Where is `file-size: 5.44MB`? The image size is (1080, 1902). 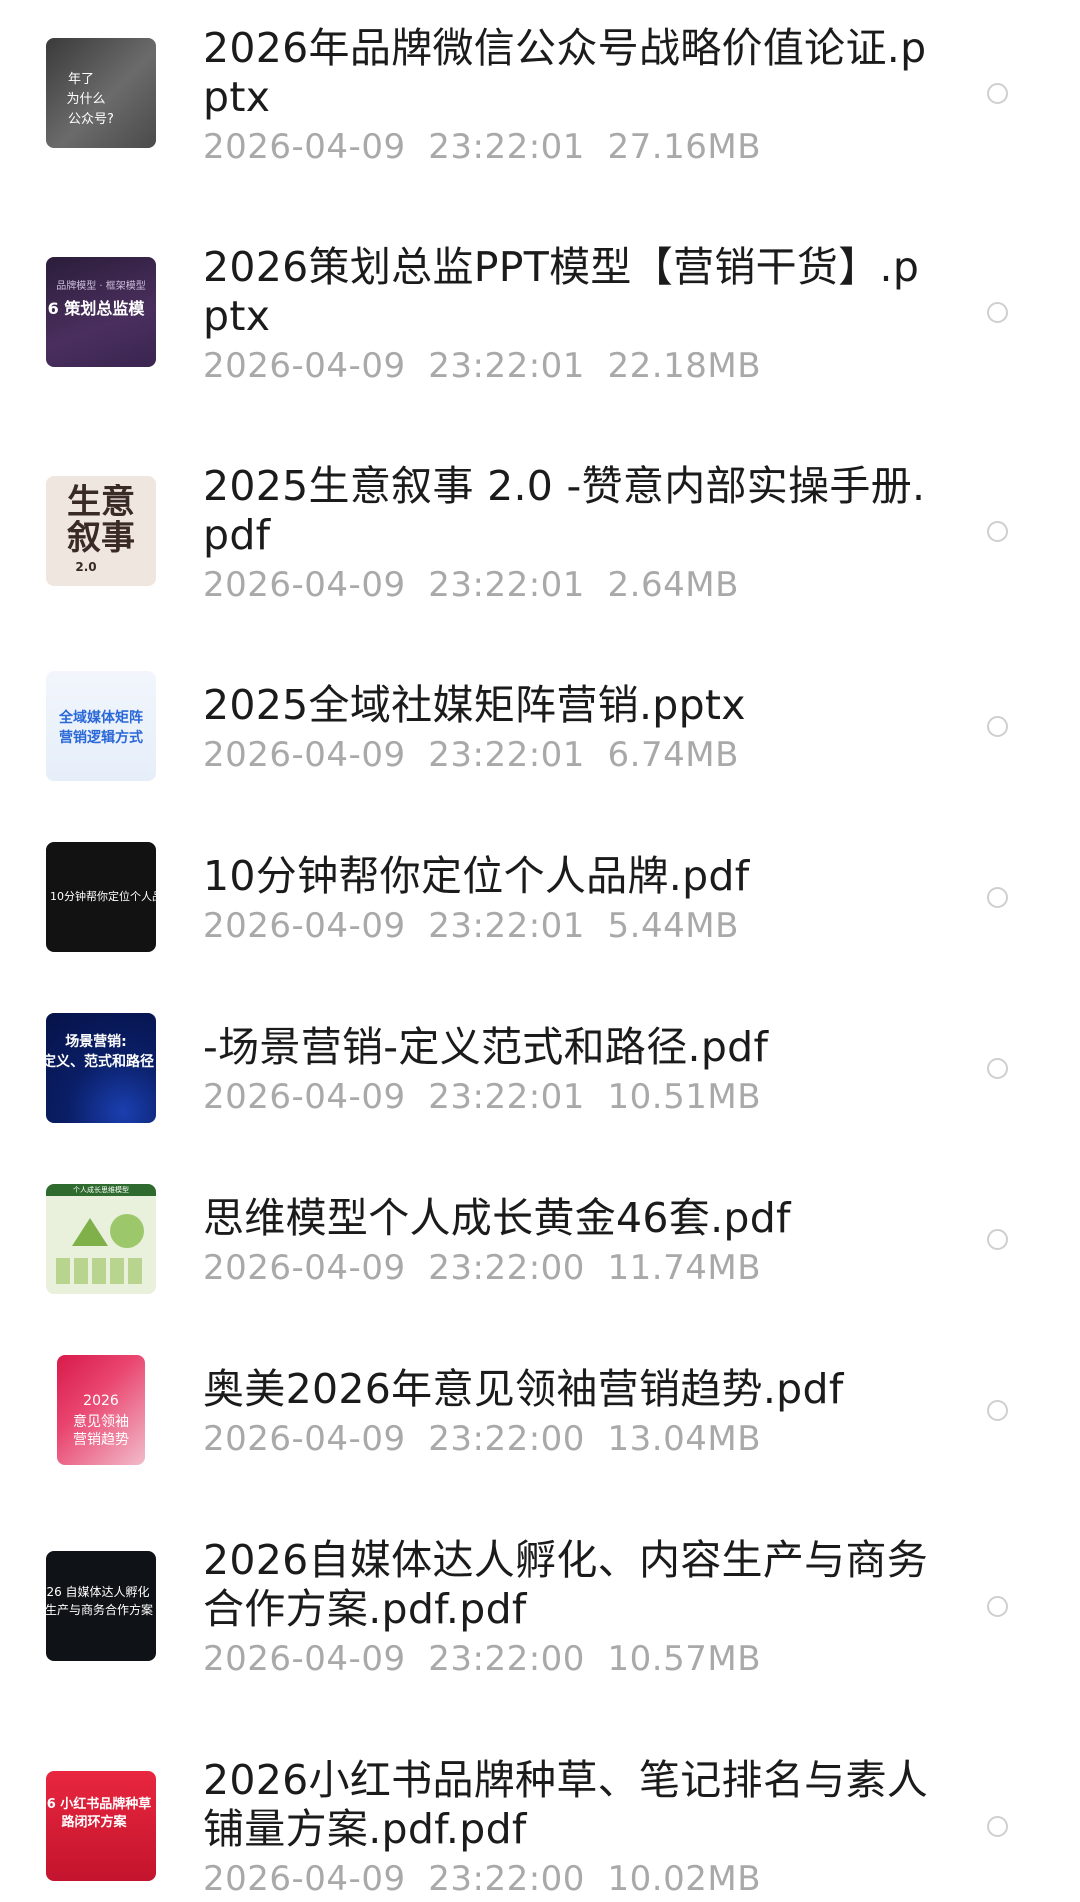 file-size: 5.44MB is located at coordinates (673, 926).